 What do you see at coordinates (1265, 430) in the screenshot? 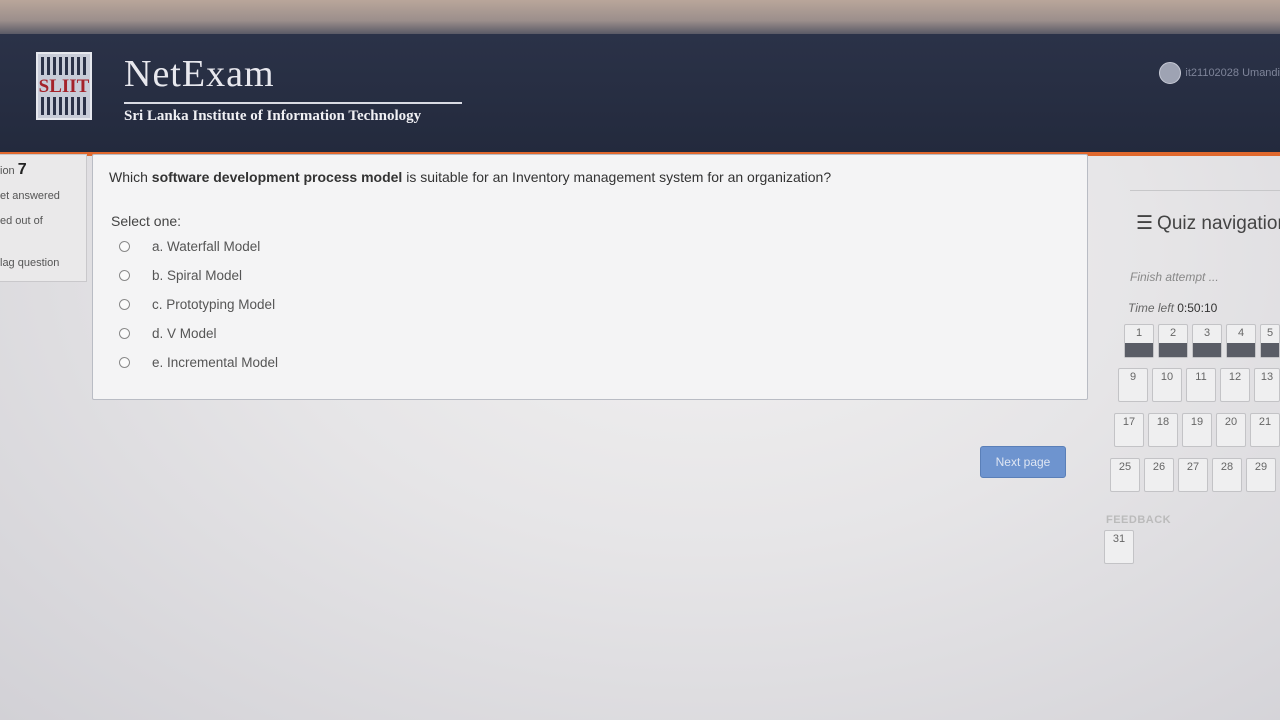
I see `nav-question-21: 21` at bounding box center [1265, 430].